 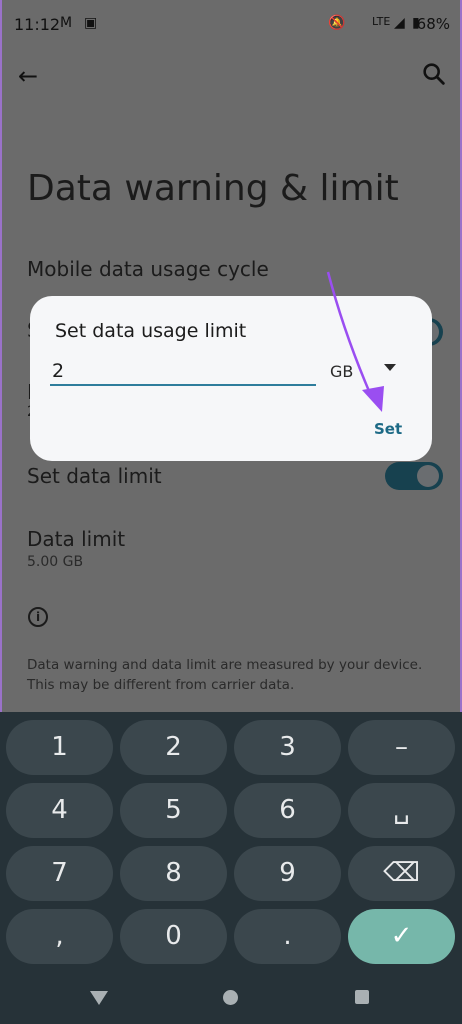 I want to click on data-limit-title: Data limit, so click(x=76, y=539).